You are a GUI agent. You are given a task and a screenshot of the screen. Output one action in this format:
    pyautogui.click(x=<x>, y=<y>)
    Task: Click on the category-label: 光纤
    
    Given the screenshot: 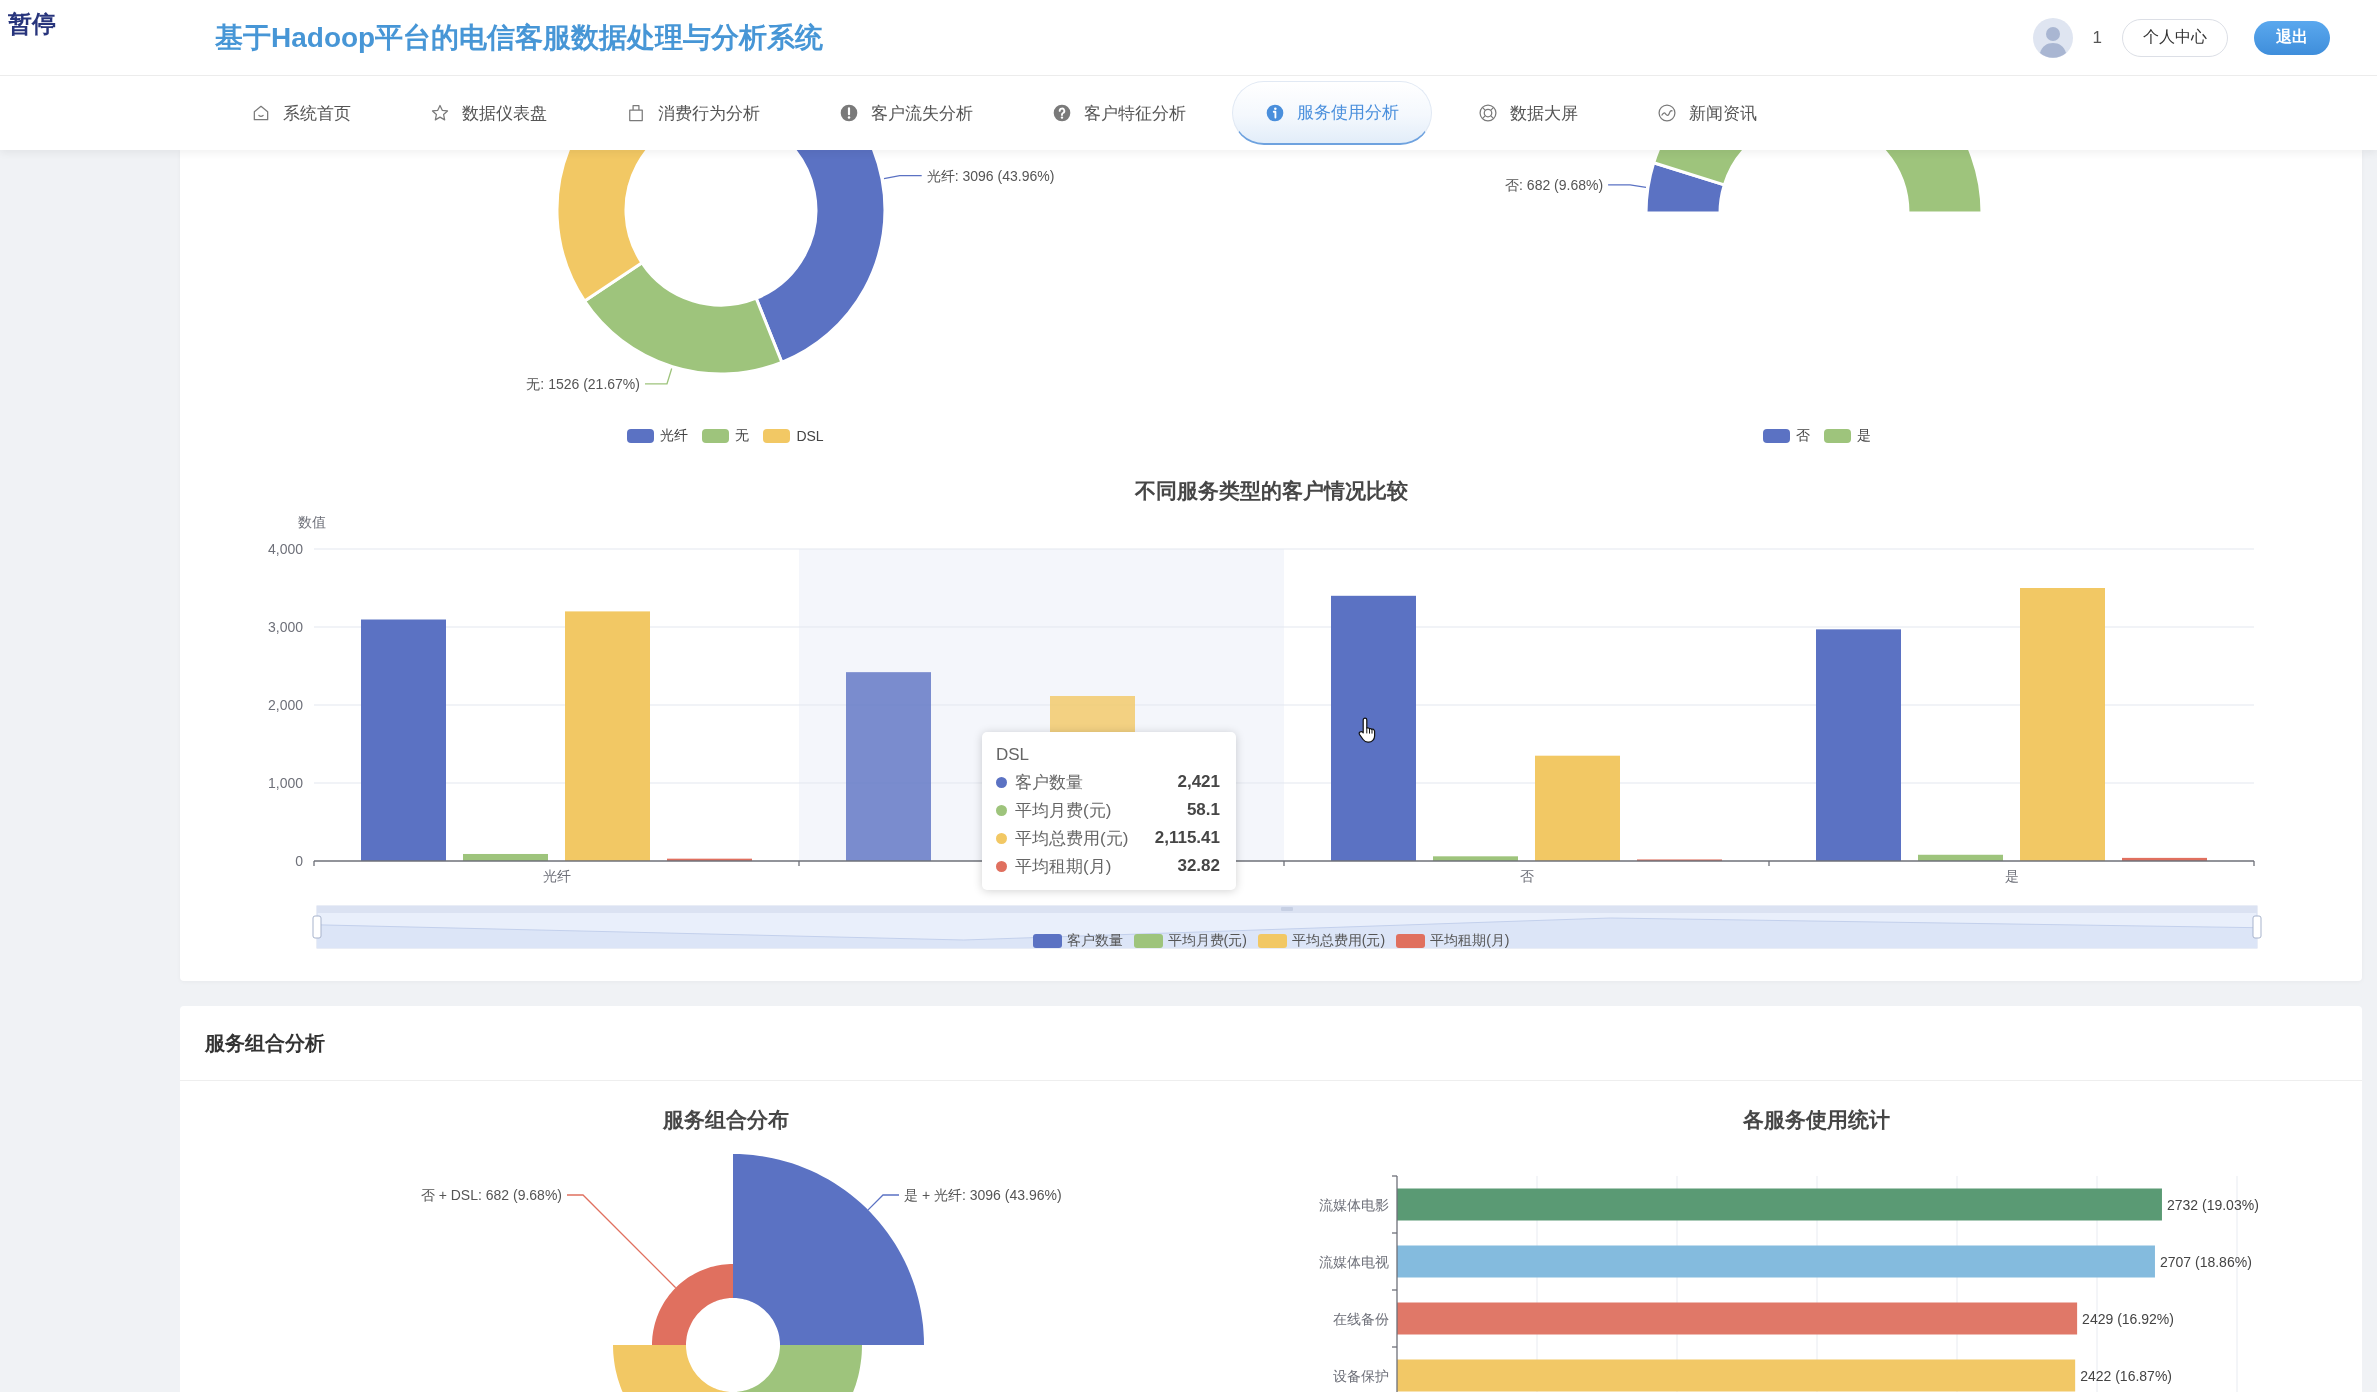 What is the action you would take?
    pyautogui.click(x=556, y=876)
    